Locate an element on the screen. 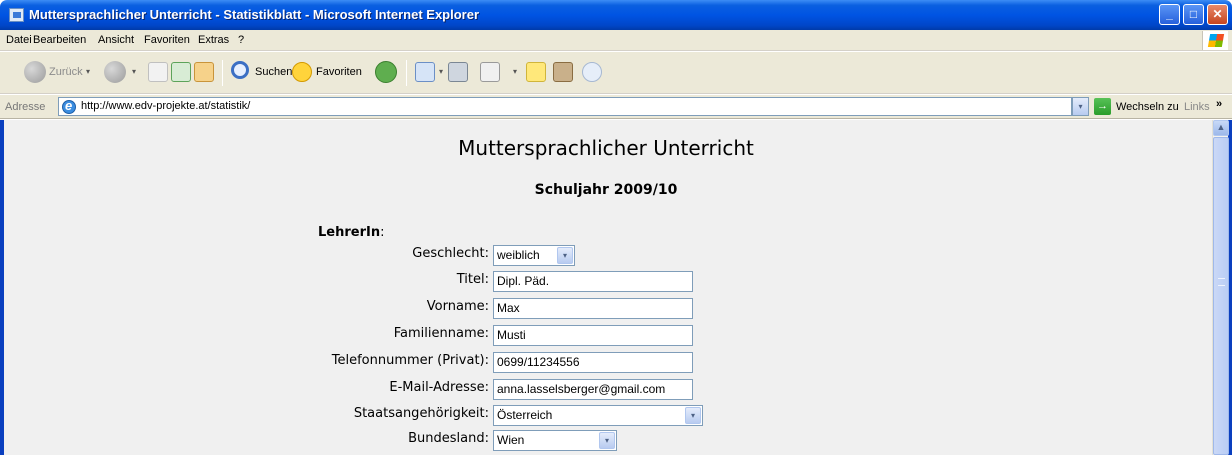 This screenshot has height=455, width=1232. windows-logo-icon is located at coordinates (1215, 40).